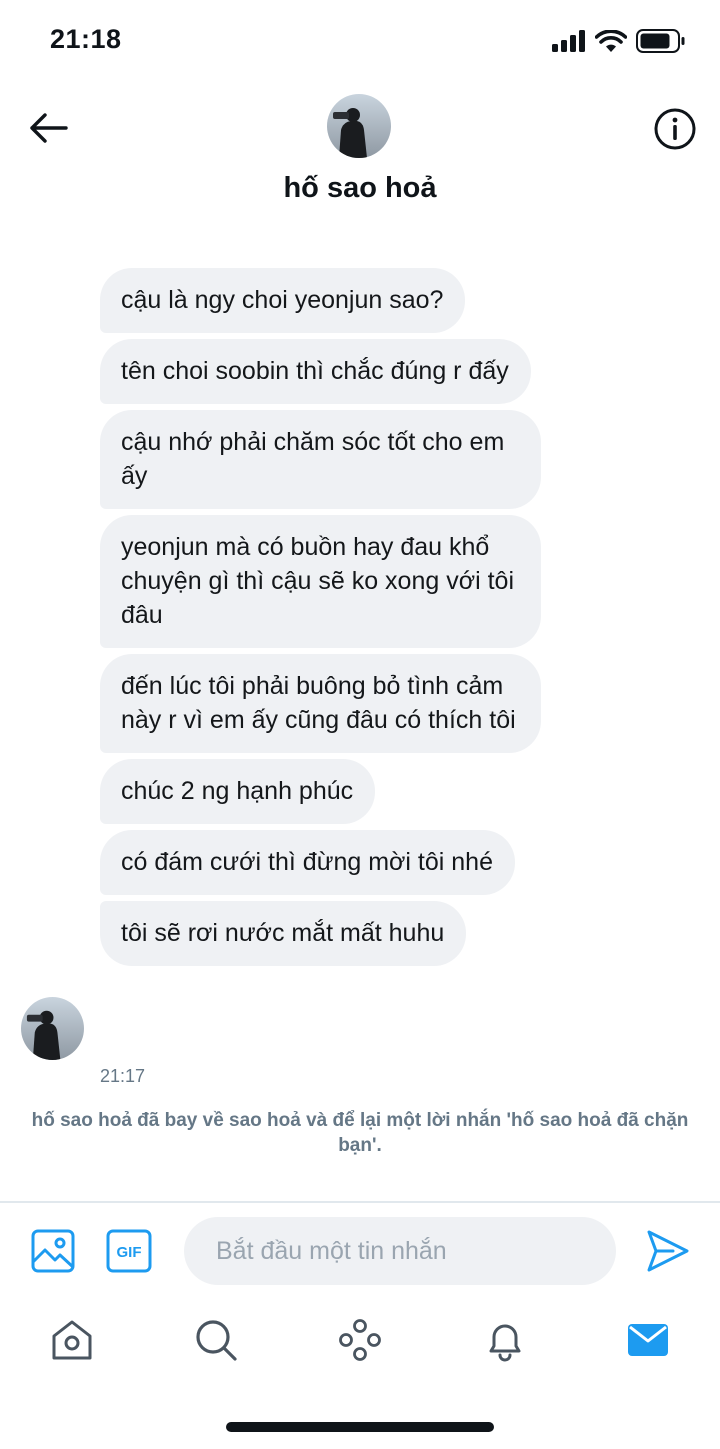  I want to click on bottom-tab-bar, so click(360, 1342).